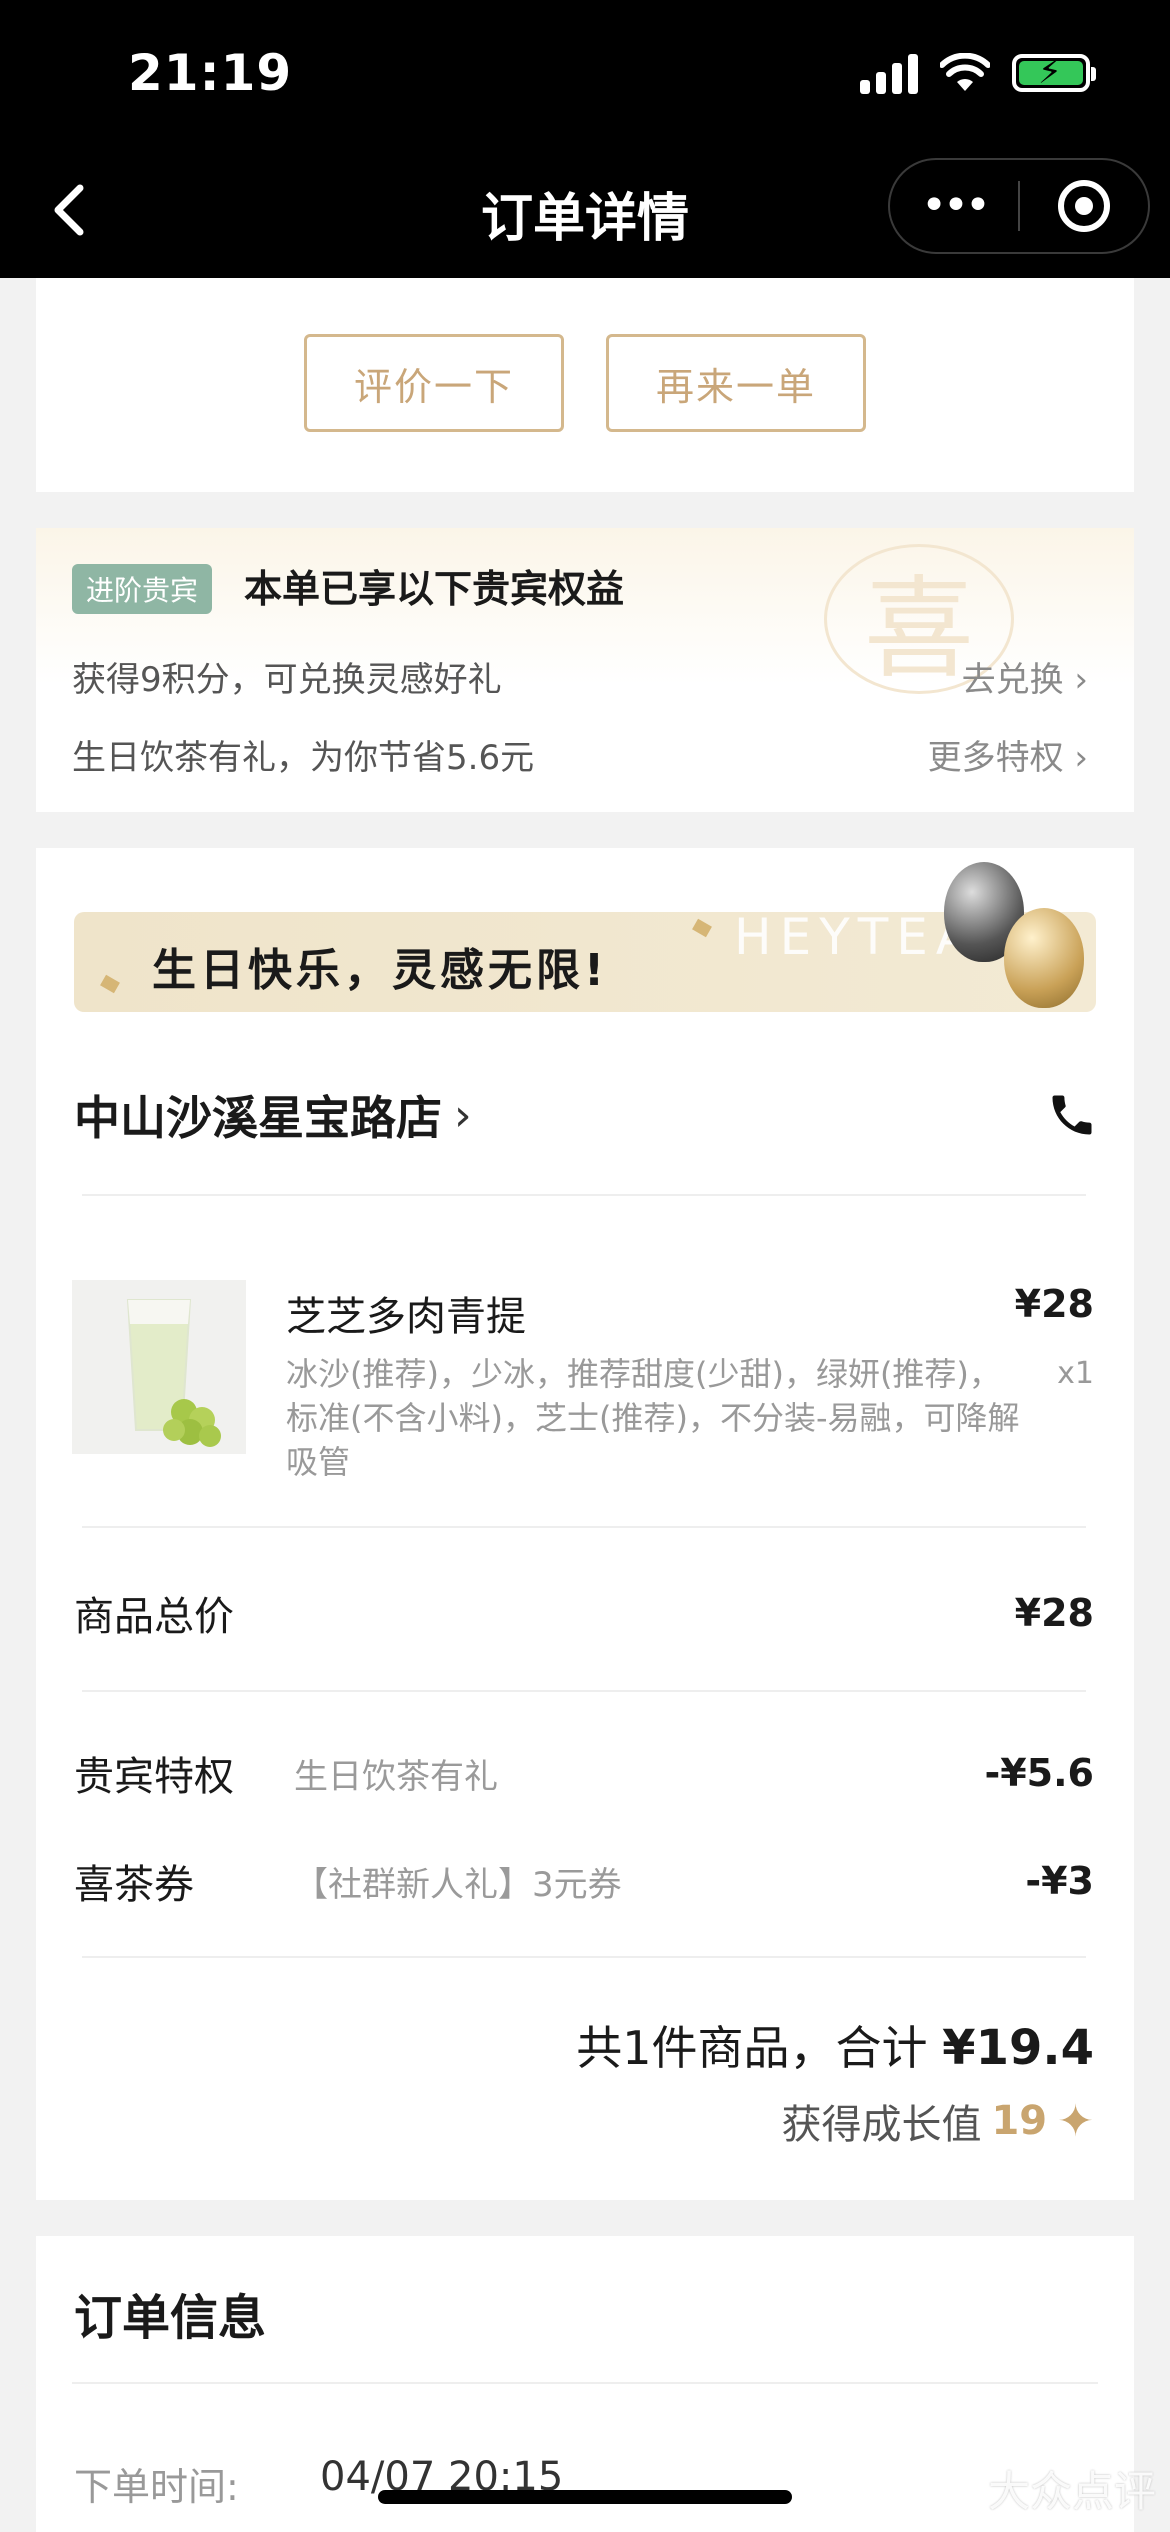  I want to click on dianping-watermark: 大众点评, so click(1071, 2491).